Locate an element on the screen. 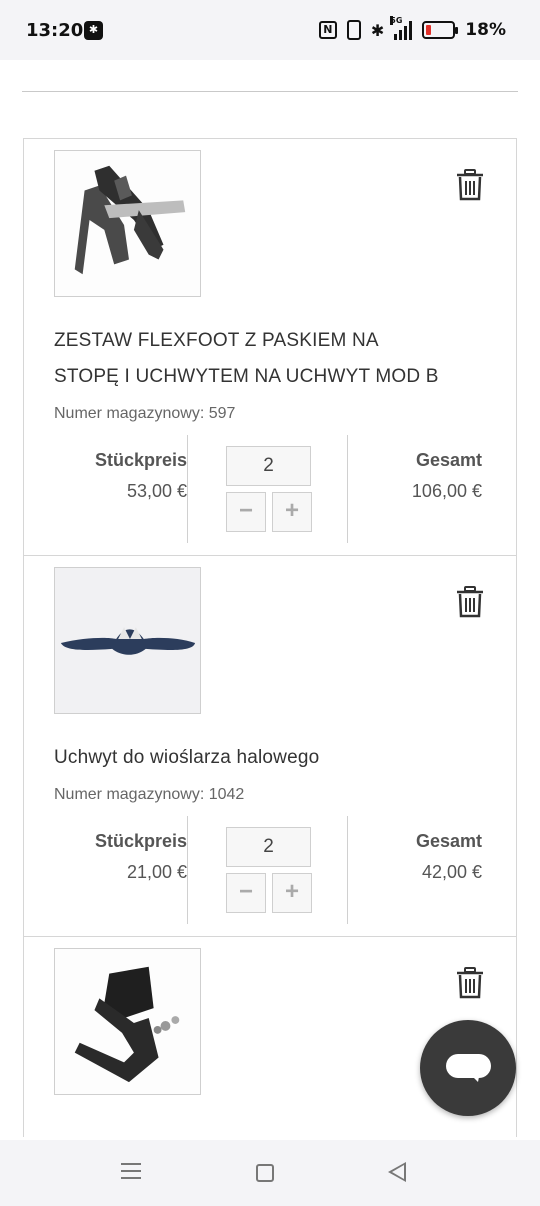 This screenshot has height=1206, width=540. item-sku: Numer magazynowy: 1042 is located at coordinates (149, 794).